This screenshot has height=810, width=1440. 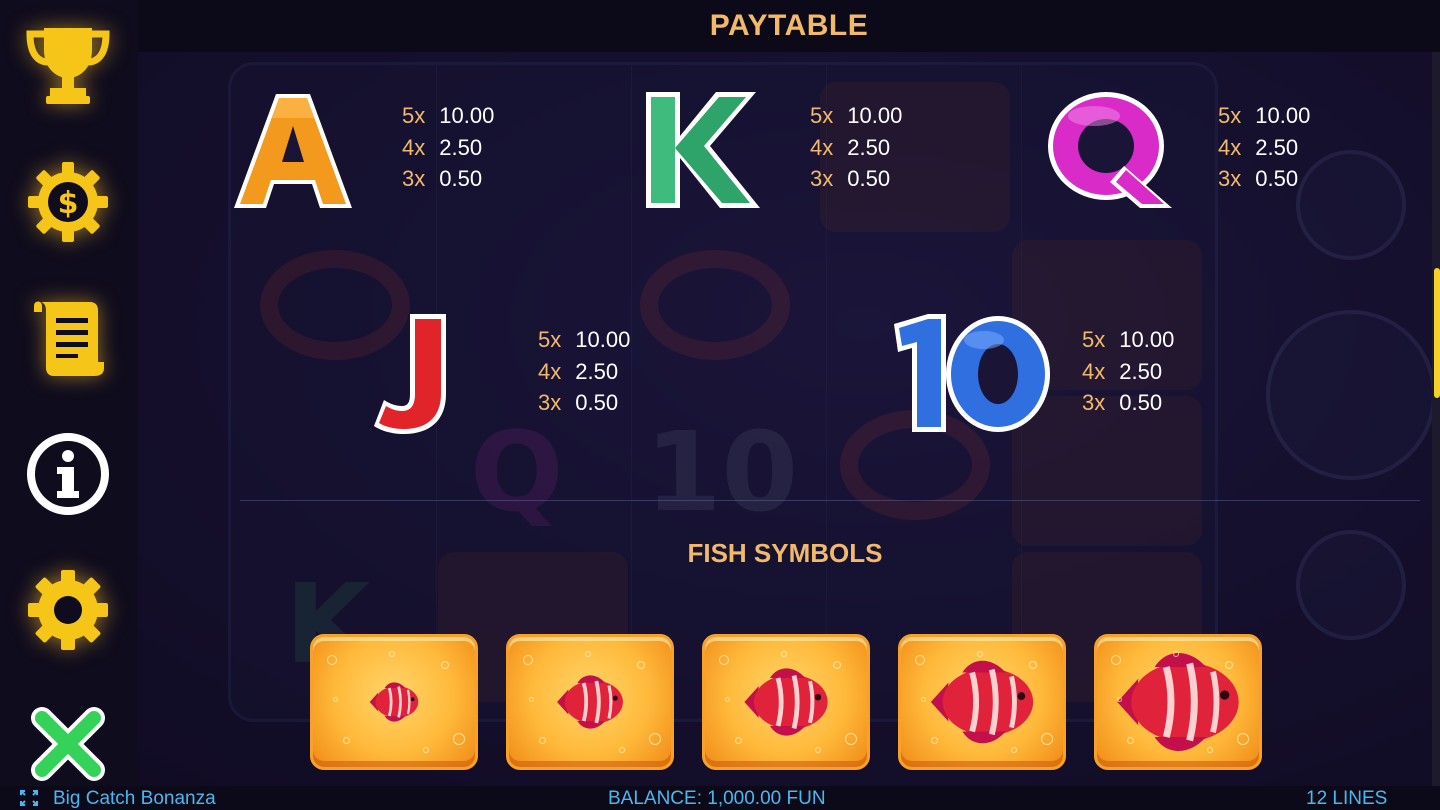 I want to click on balance-display: BALANCE: 1,000.00 FUN, so click(x=717, y=798).